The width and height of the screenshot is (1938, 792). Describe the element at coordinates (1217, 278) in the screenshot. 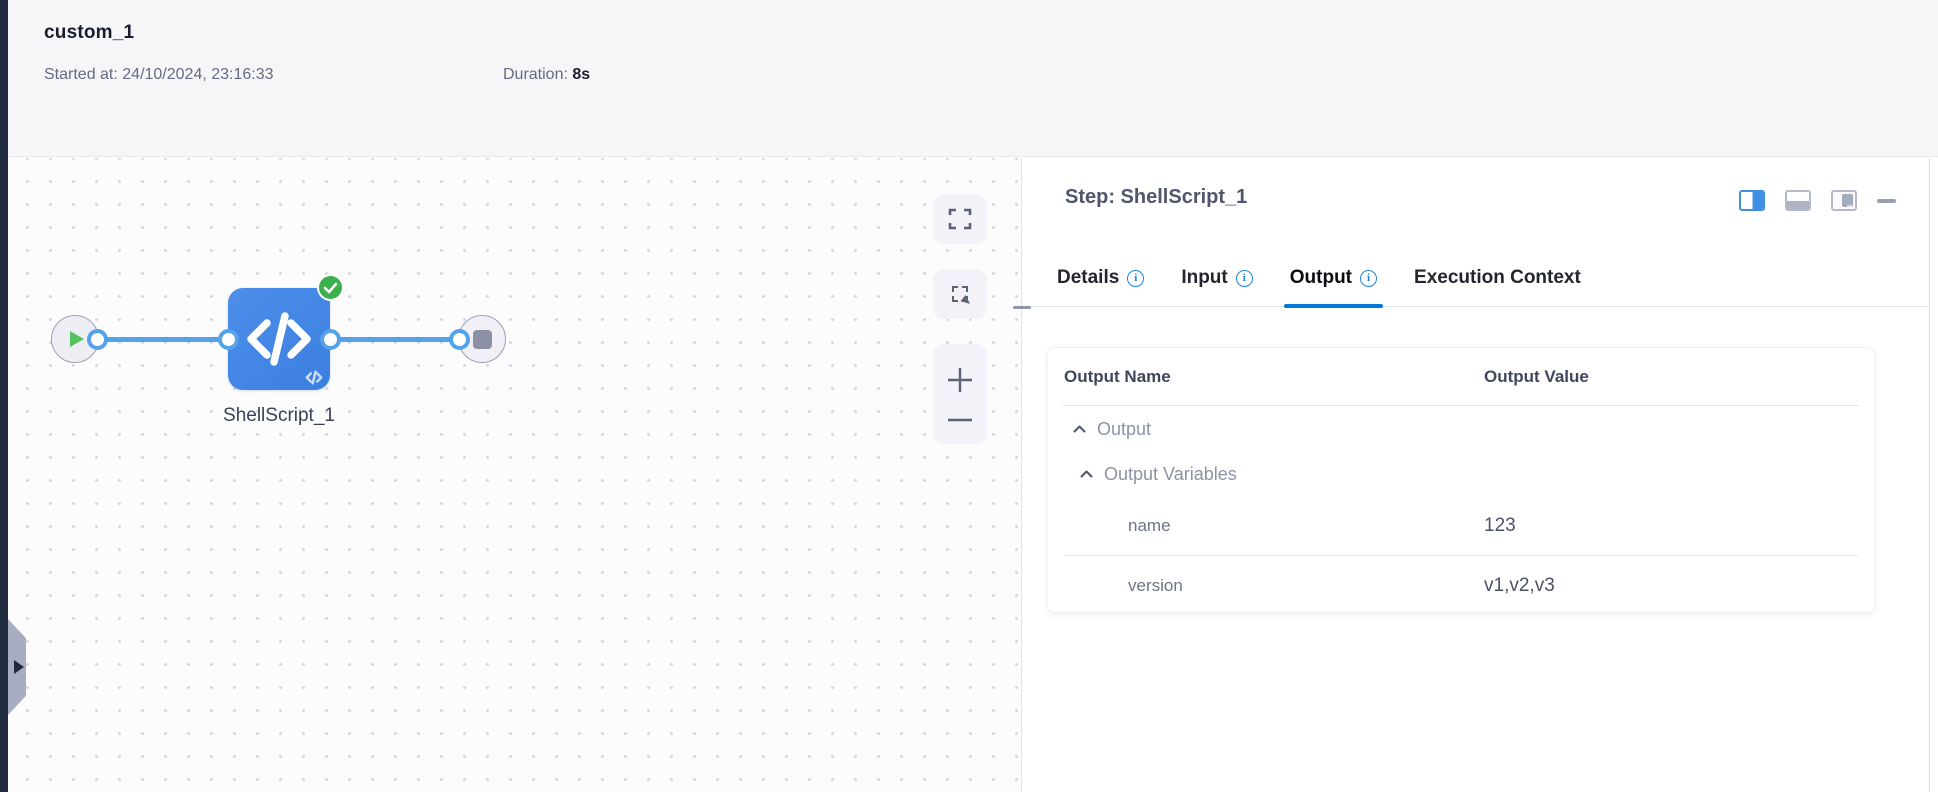

I see `tab-input: Input i` at that location.